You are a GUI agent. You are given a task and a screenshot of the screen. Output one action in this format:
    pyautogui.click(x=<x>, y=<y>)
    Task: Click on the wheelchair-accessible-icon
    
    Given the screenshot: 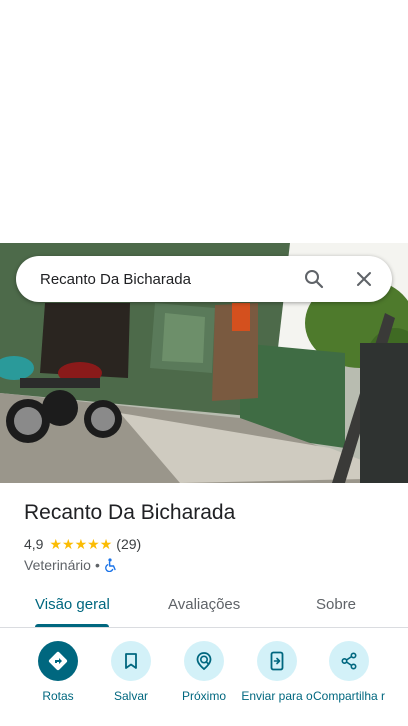 What is the action you would take?
    pyautogui.click(x=111, y=565)
    